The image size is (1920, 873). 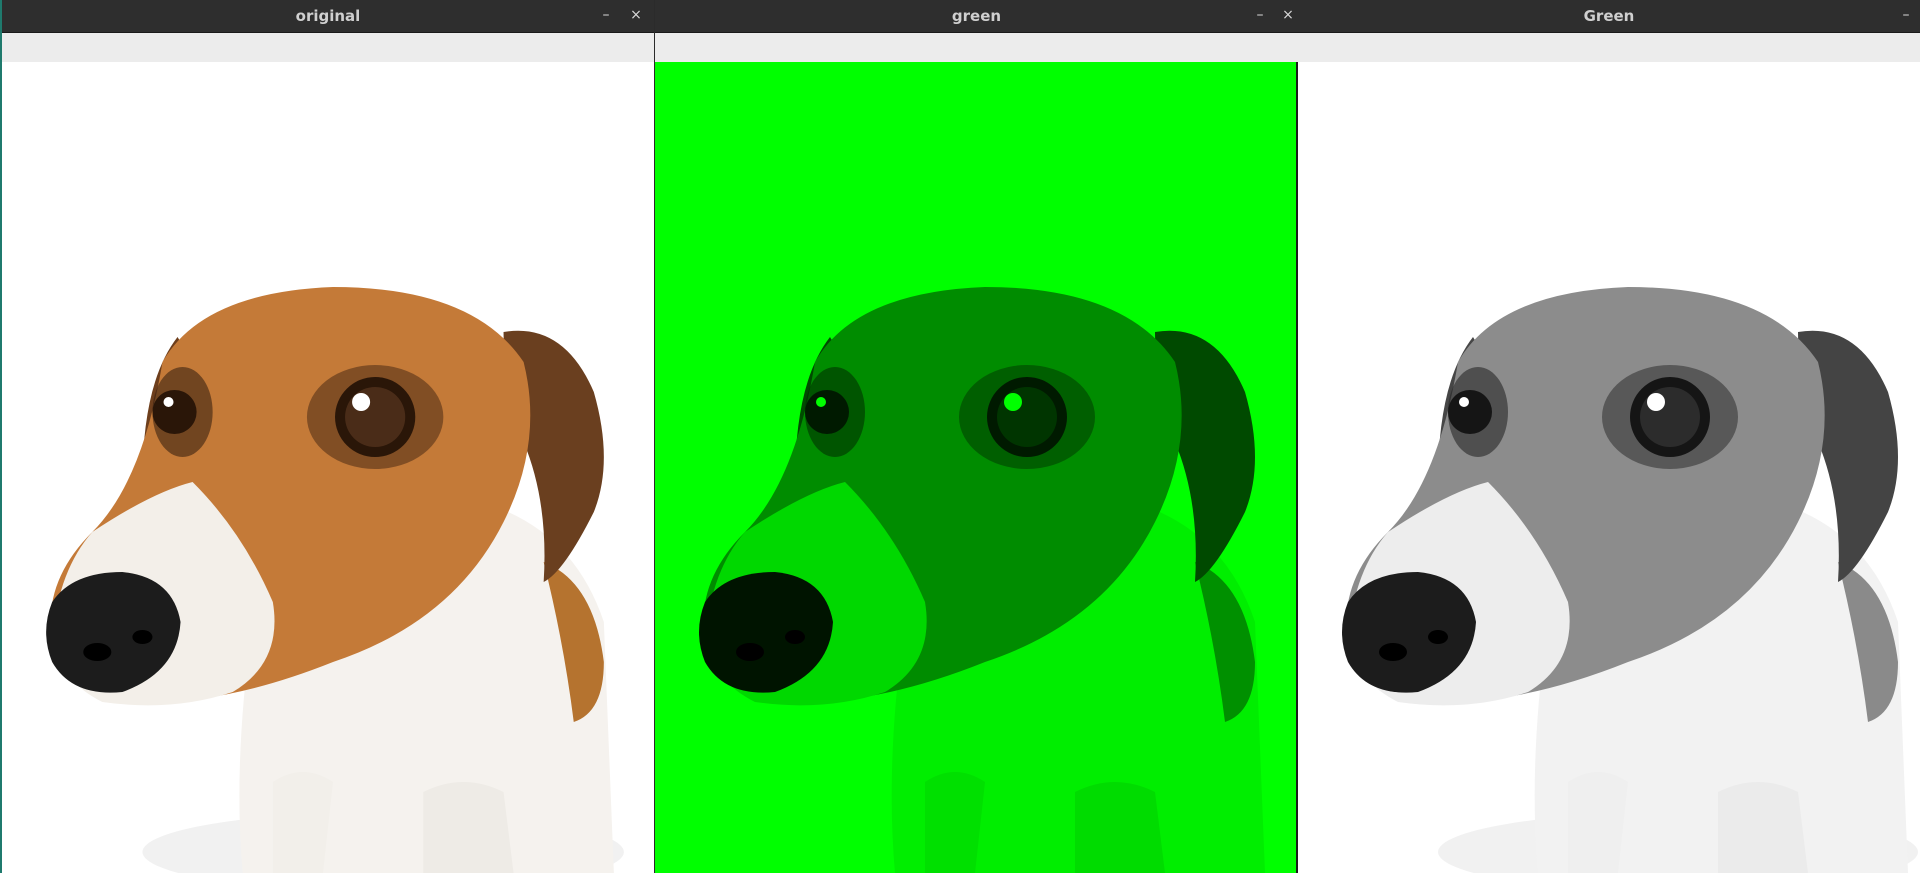 I want to click on window-title: green, so click(x=976, y=16).